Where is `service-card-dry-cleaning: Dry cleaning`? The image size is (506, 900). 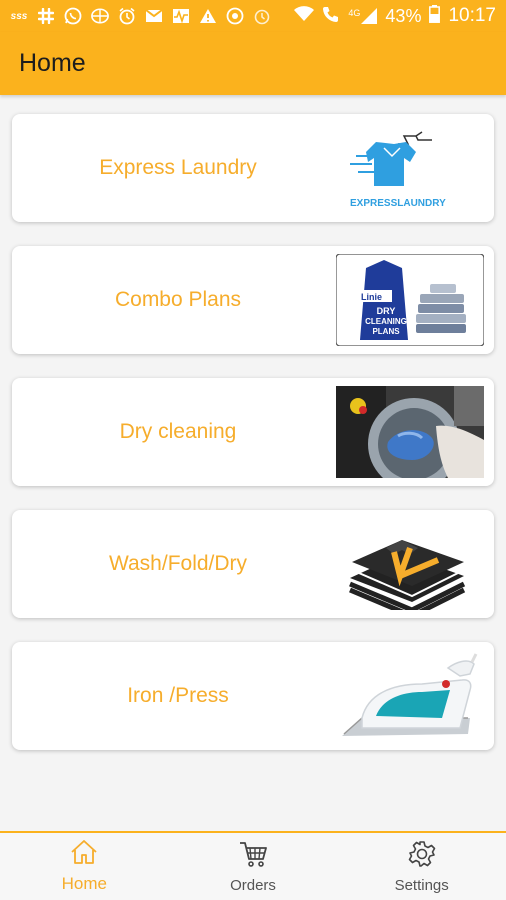 service-card-dry-cleaning: Dry cleaning is located at coordinates (253, 434).